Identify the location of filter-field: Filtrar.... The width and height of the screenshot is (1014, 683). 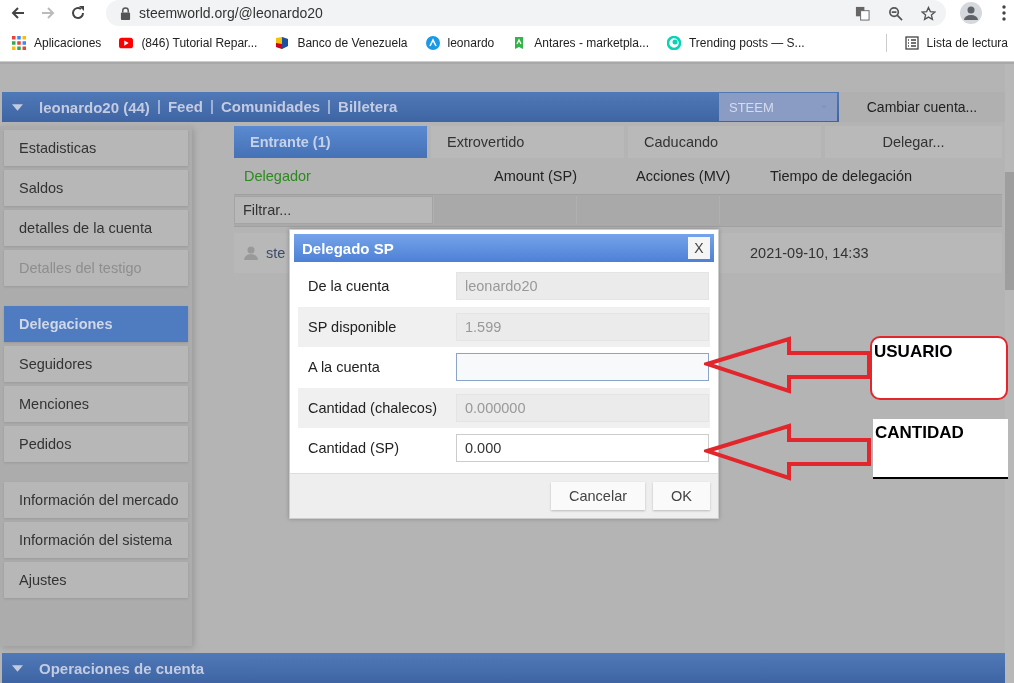
(333, 210).